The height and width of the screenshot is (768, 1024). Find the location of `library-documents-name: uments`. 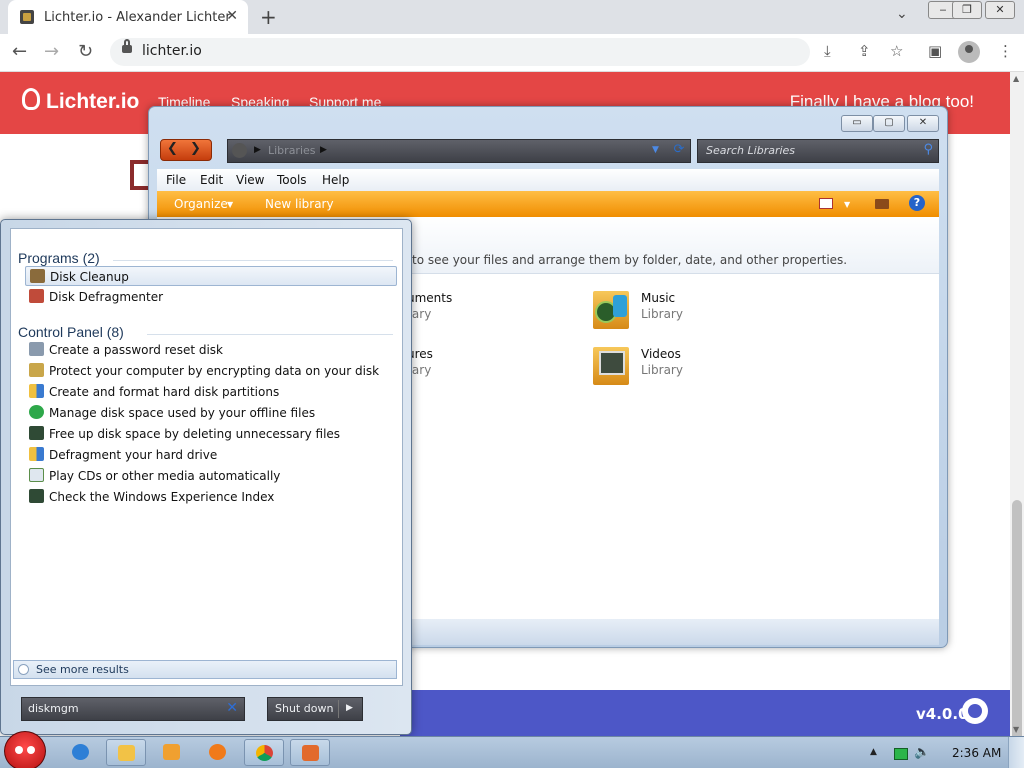

library-documents-name: uments is located at coordinates (429, 298).